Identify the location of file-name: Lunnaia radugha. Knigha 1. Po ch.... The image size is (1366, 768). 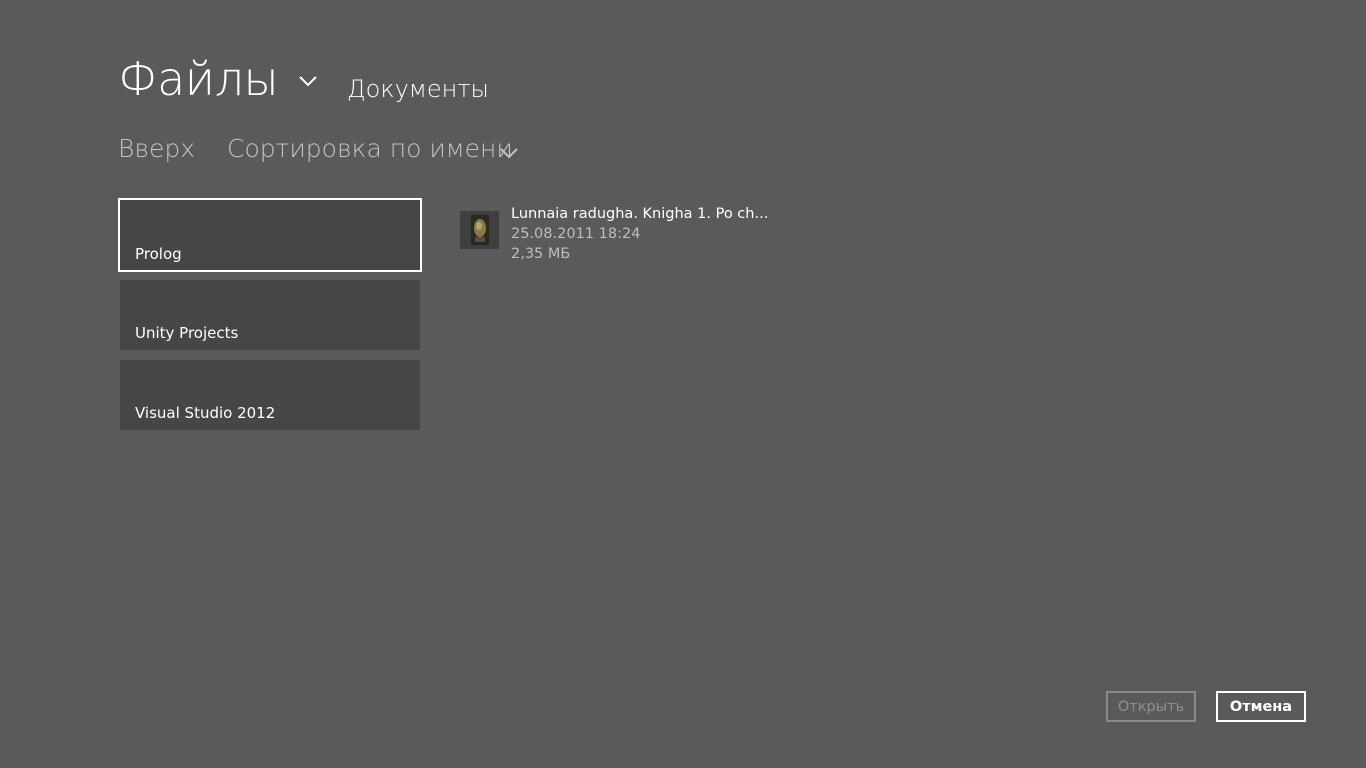
(640, 214).